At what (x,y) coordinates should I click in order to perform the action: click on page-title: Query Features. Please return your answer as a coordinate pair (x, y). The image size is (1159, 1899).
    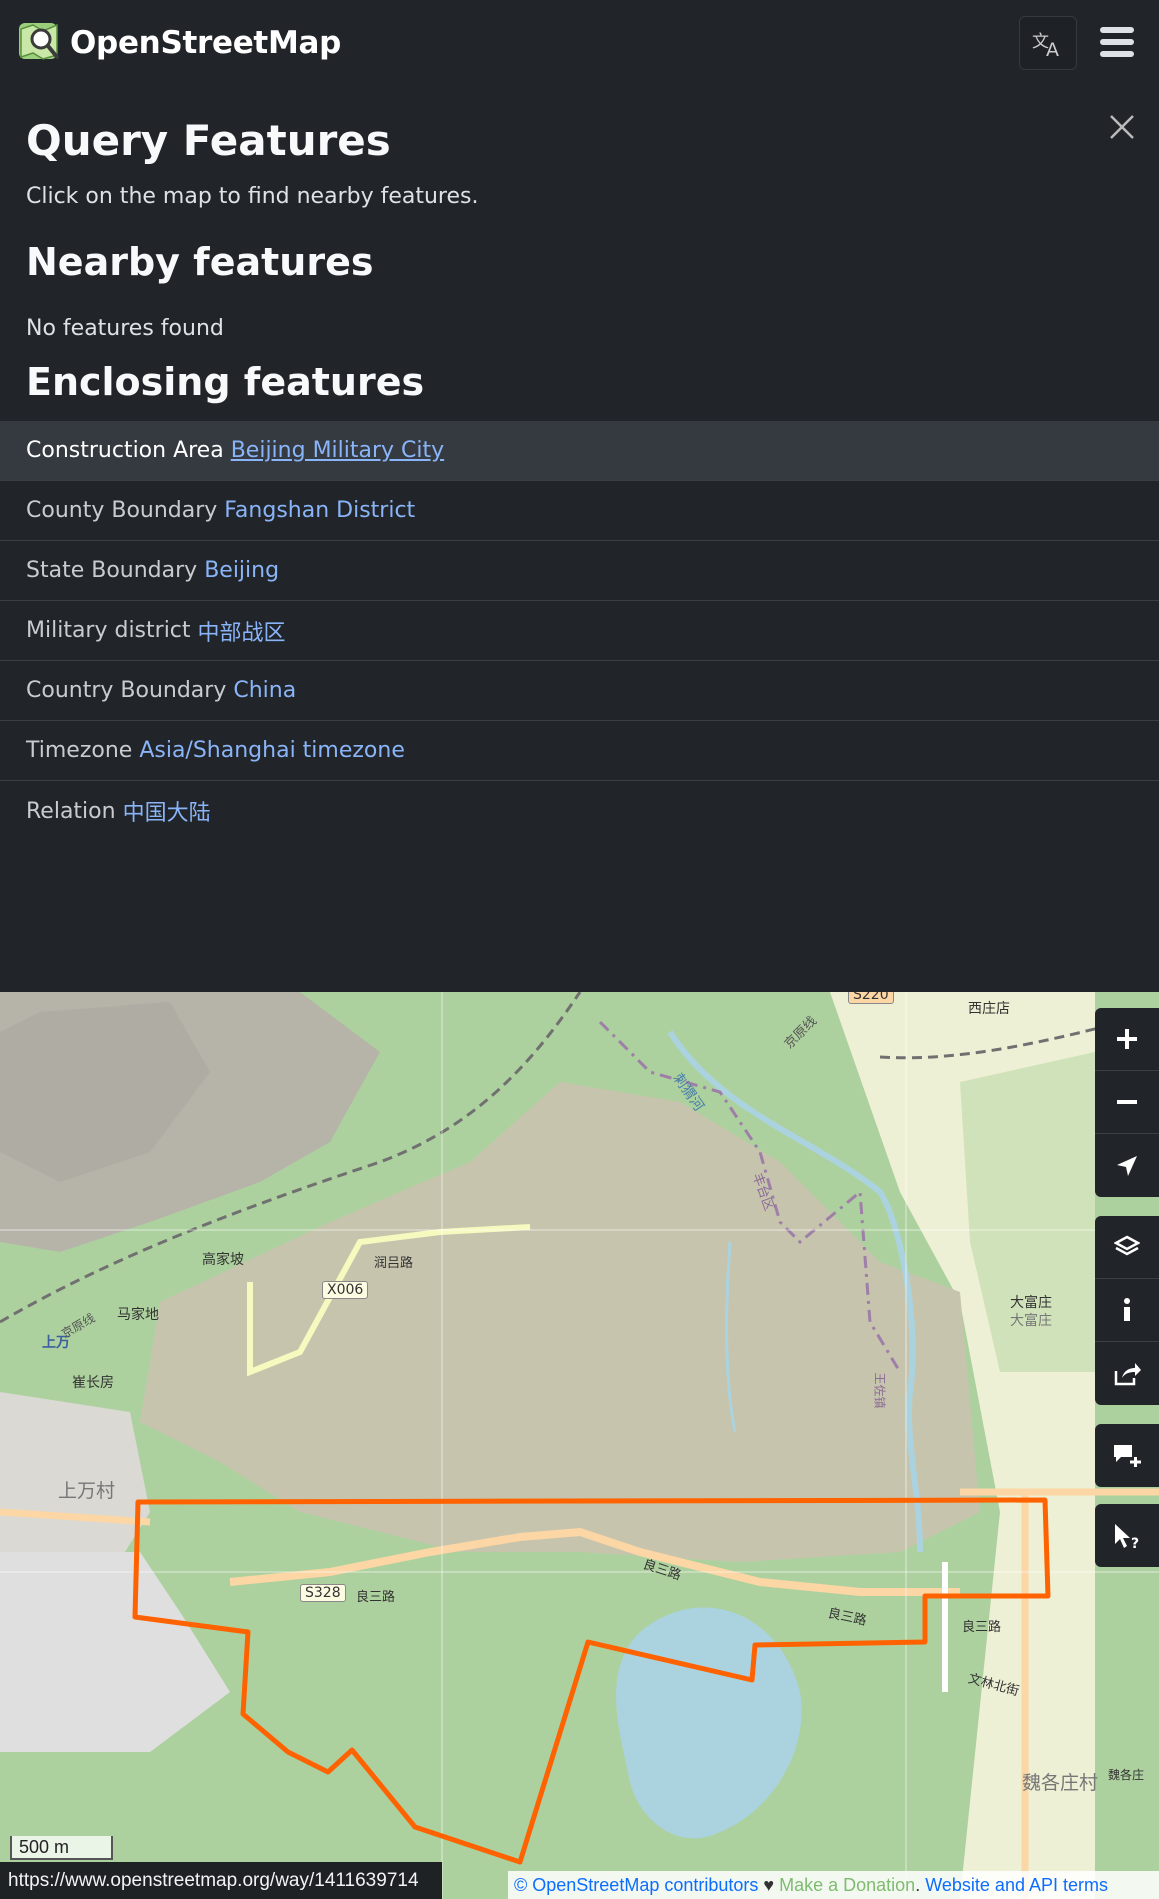
    Looking at the image, I should click on (208, 140).